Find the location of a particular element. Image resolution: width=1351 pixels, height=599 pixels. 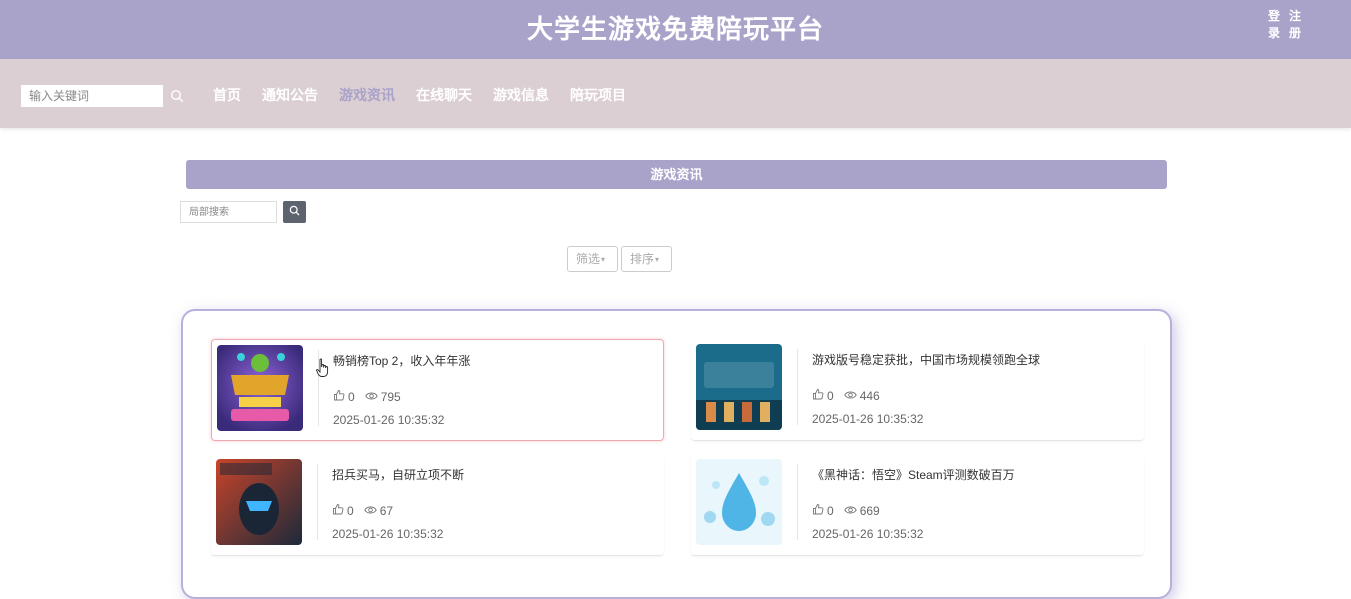

filter-label: 筛选 is located at coordinates (588, 259).